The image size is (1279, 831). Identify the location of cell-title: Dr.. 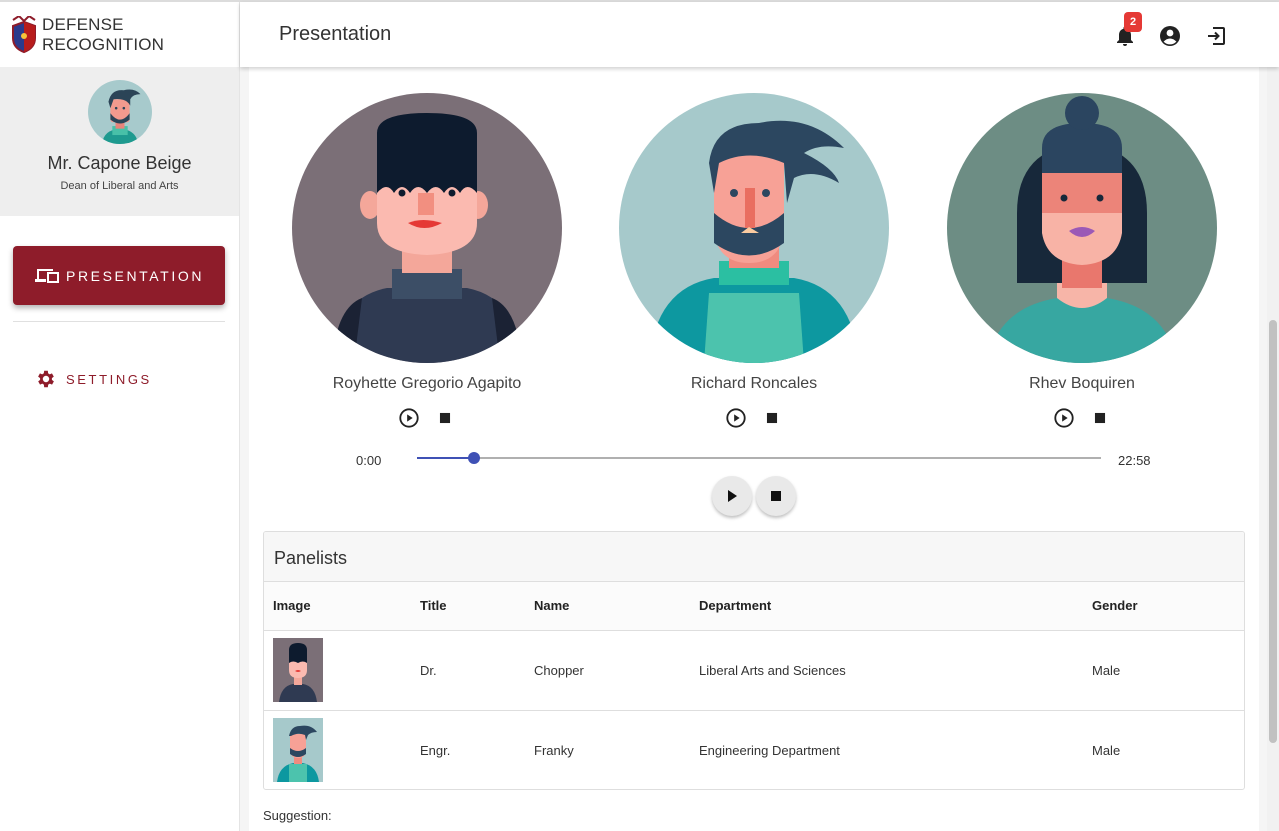
(477, 670).